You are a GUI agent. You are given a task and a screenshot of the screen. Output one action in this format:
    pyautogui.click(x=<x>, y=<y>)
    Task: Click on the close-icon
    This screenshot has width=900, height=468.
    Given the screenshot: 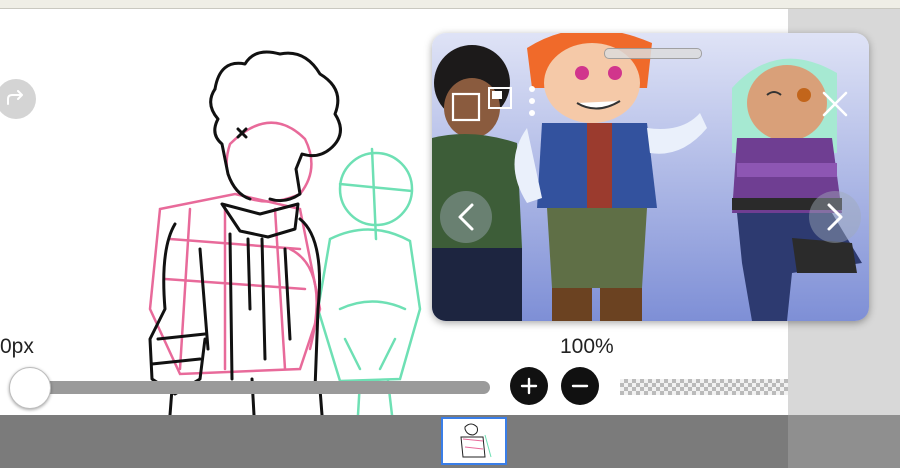 What is the action you would take?
    pyautogui.click(x=835, y=106)
    